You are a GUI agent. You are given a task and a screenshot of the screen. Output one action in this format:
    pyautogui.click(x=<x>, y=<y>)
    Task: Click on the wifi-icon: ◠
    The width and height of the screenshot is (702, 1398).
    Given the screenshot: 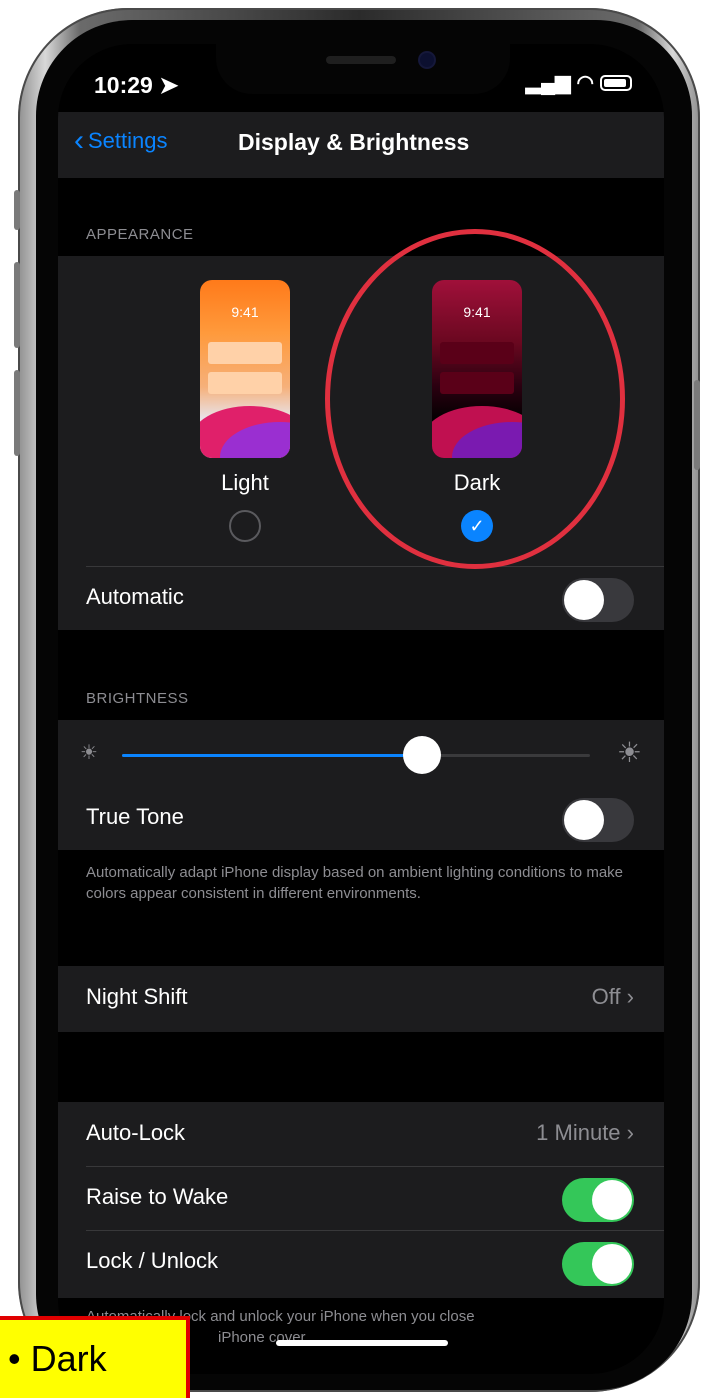 What is the action you would take?
    pyautogui.click(x=585, y=83)
    